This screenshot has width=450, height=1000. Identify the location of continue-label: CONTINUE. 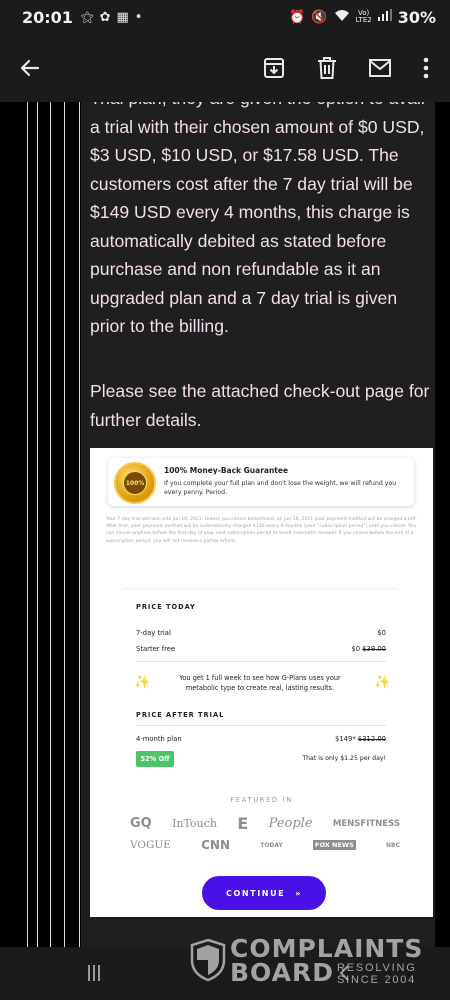
(255, 893).